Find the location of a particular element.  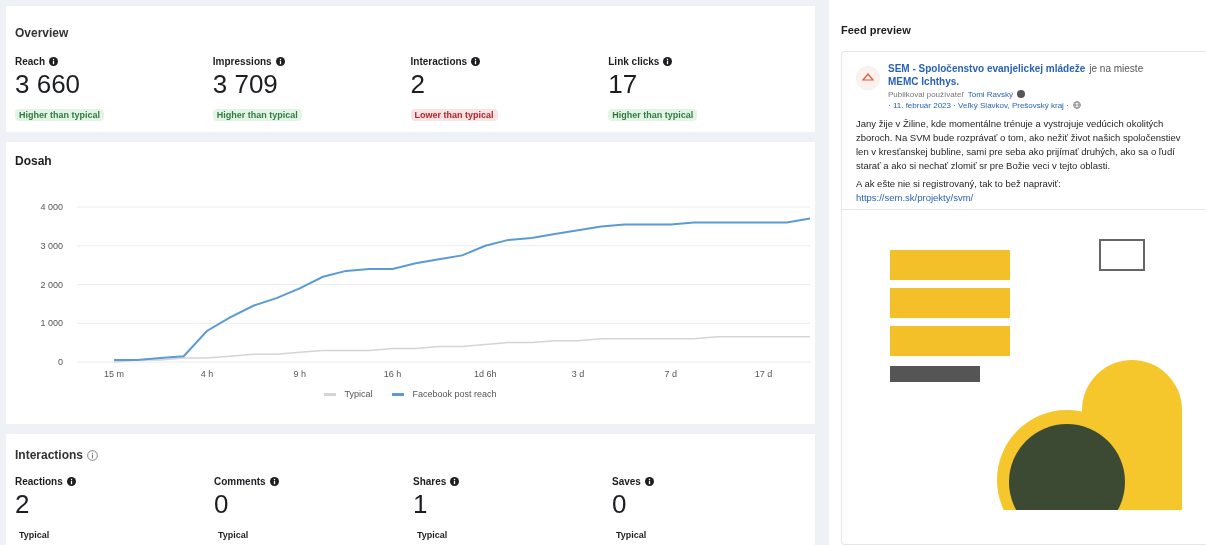

x-tick-label: 17 d is located at coordinates (763, 374).